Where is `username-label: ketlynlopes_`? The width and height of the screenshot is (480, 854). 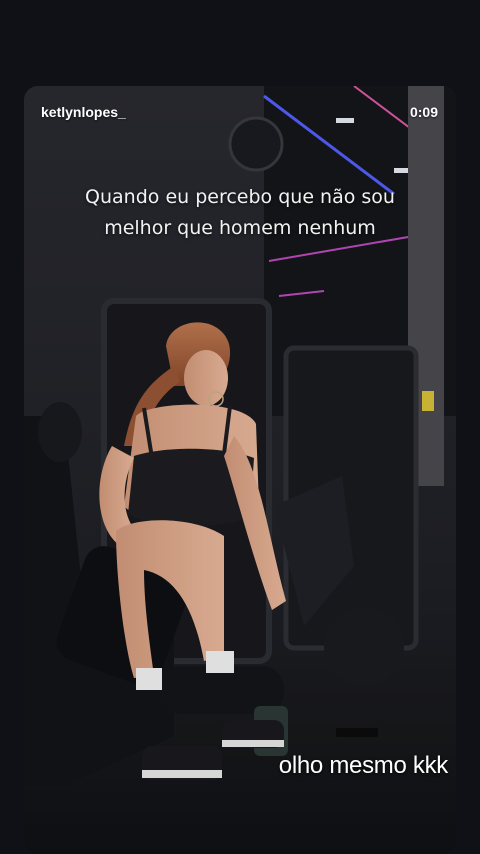 username-label: ketlynlopes_ is located at coordinates (83, 112).